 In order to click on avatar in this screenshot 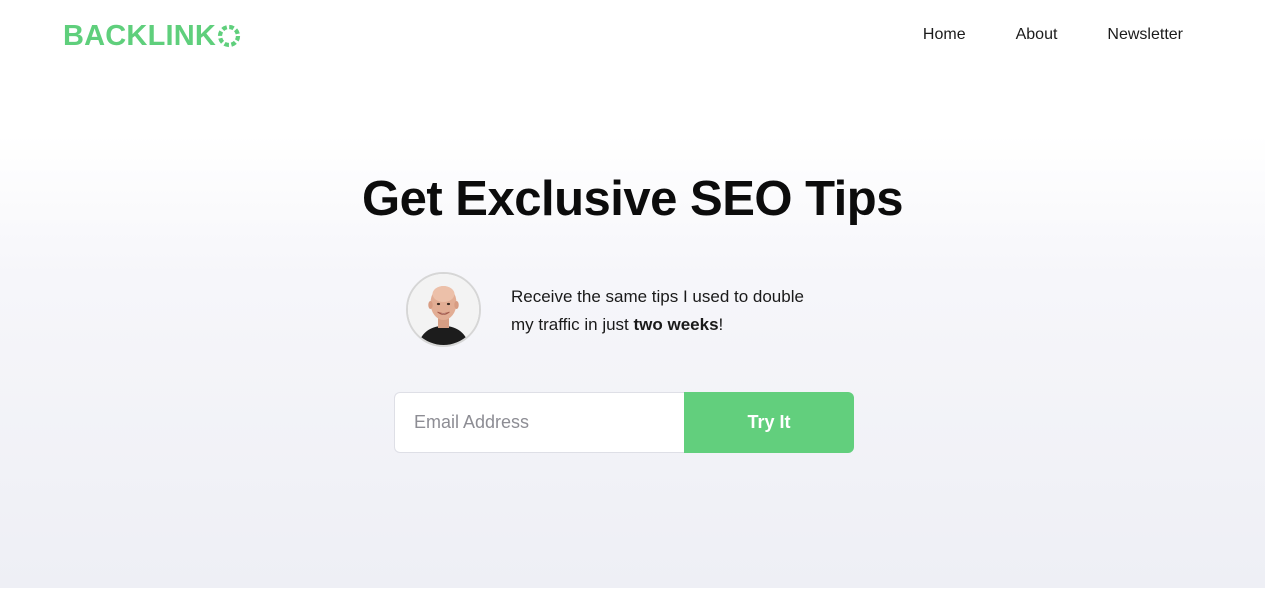, I will do `click(443, 309)`.